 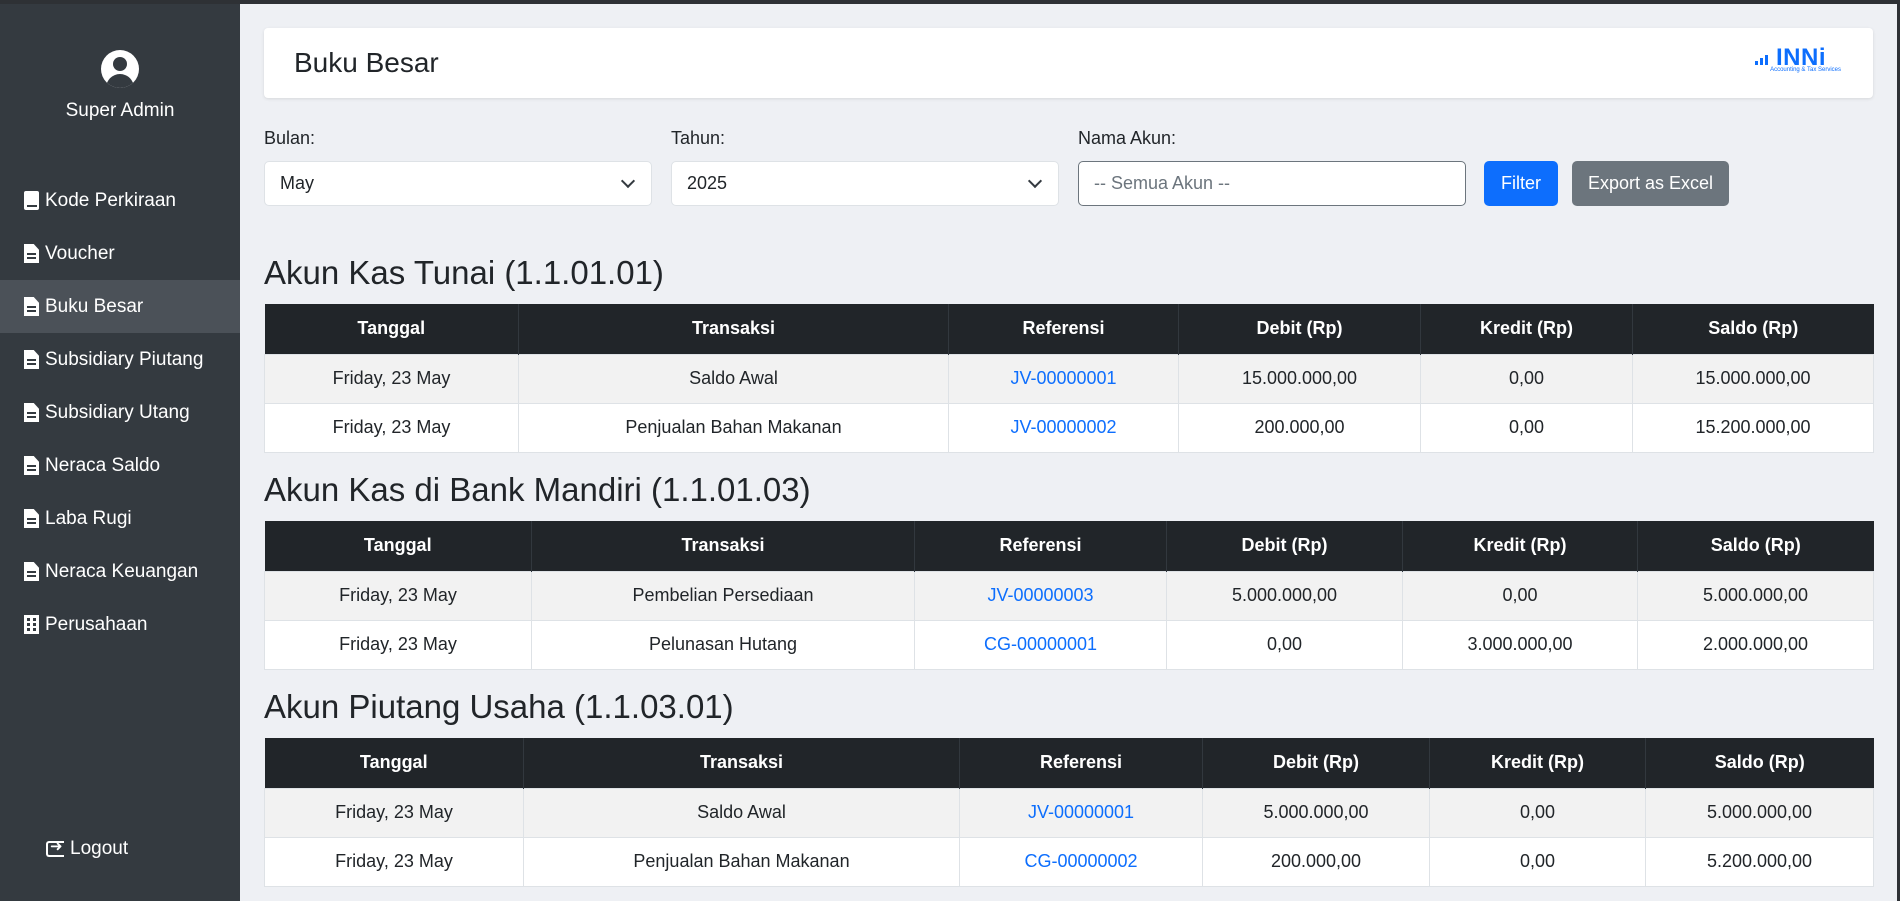 What do you see at coordinates (1759, 861) in the screenshot?
I see `cell-saldo: 5.200.000,00` at bounding box center [1759, 861].